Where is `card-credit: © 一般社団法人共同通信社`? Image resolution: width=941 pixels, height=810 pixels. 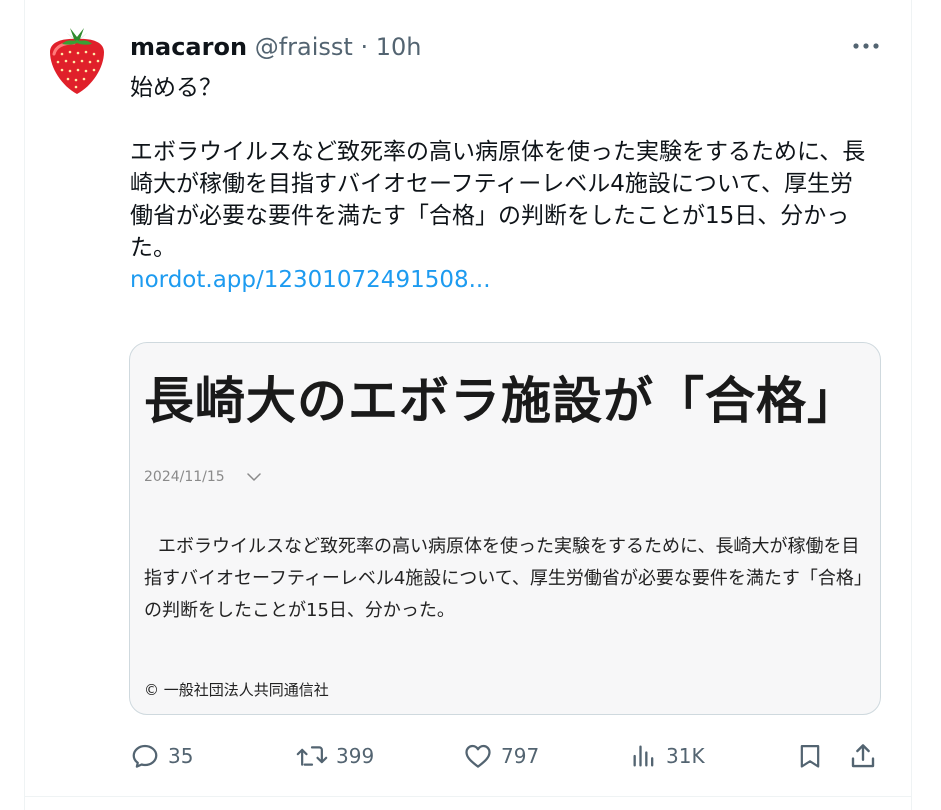
card-credit: © 一般社団法人共同通信社 is located at coordinates (236, 690).